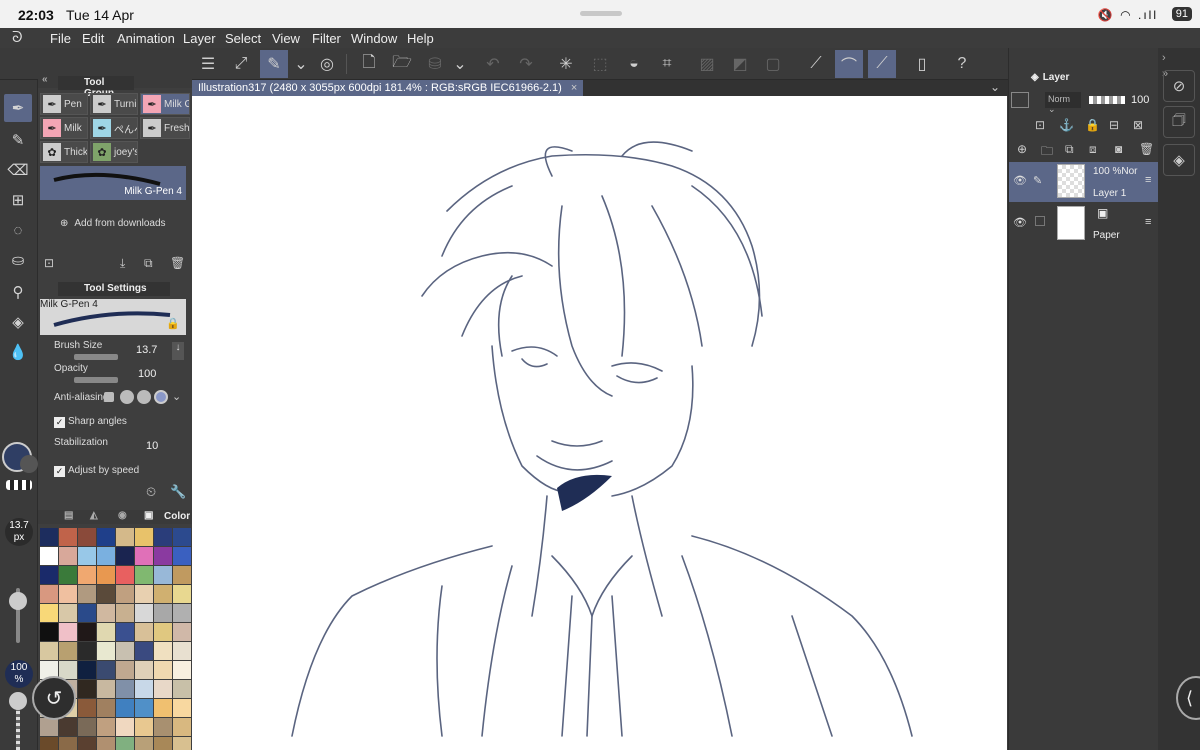 The width and height of the screenshot is (1200, 750). I want to click on color-wheel-tab-icon: ▤, so click(68, 515).